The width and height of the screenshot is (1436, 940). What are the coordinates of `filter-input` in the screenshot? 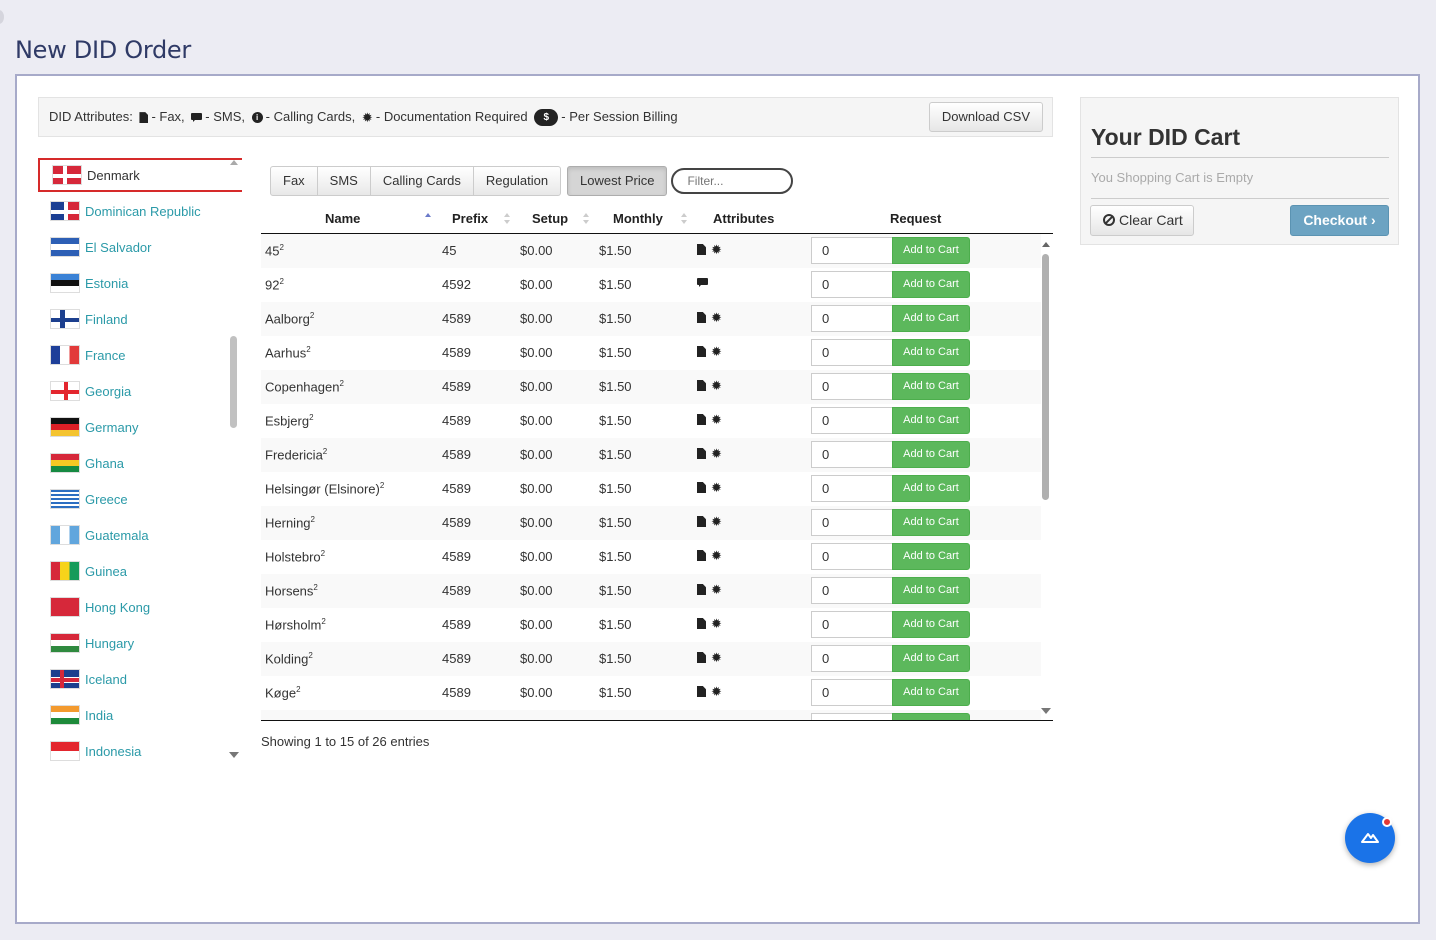 It's located at (732, 181).